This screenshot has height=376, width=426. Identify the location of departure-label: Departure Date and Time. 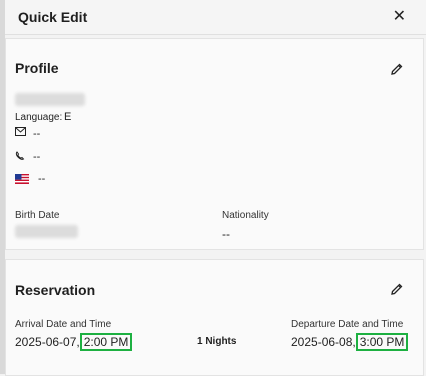
(347, 324).